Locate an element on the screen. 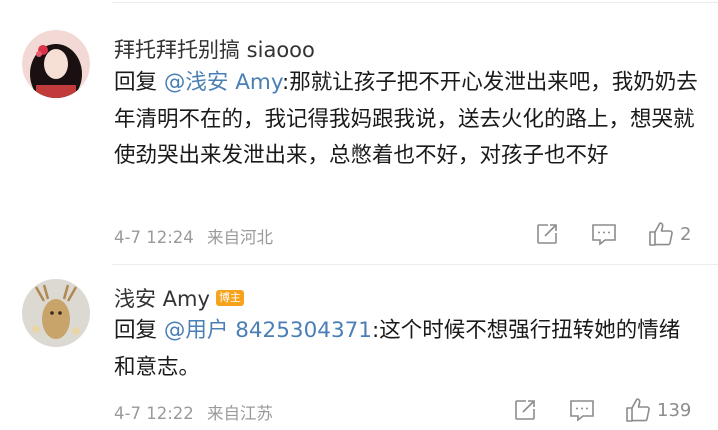 Image resolution: width=718 pixels, height=430 pixels. location: 来自河北 is located at coordinates (240, 237).